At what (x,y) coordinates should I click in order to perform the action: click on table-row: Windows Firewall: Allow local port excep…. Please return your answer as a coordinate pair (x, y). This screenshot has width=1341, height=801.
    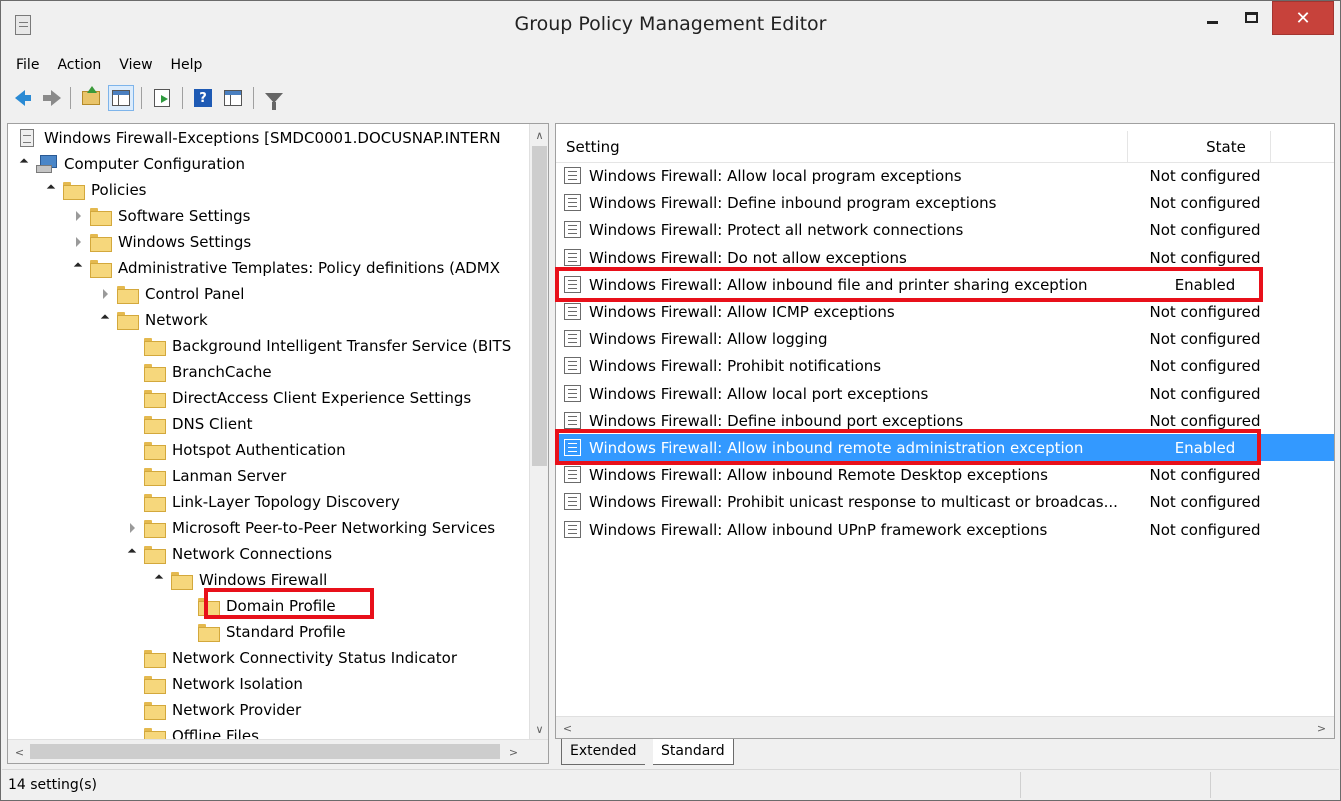
    Looking at the image, I should click on (945, 393).